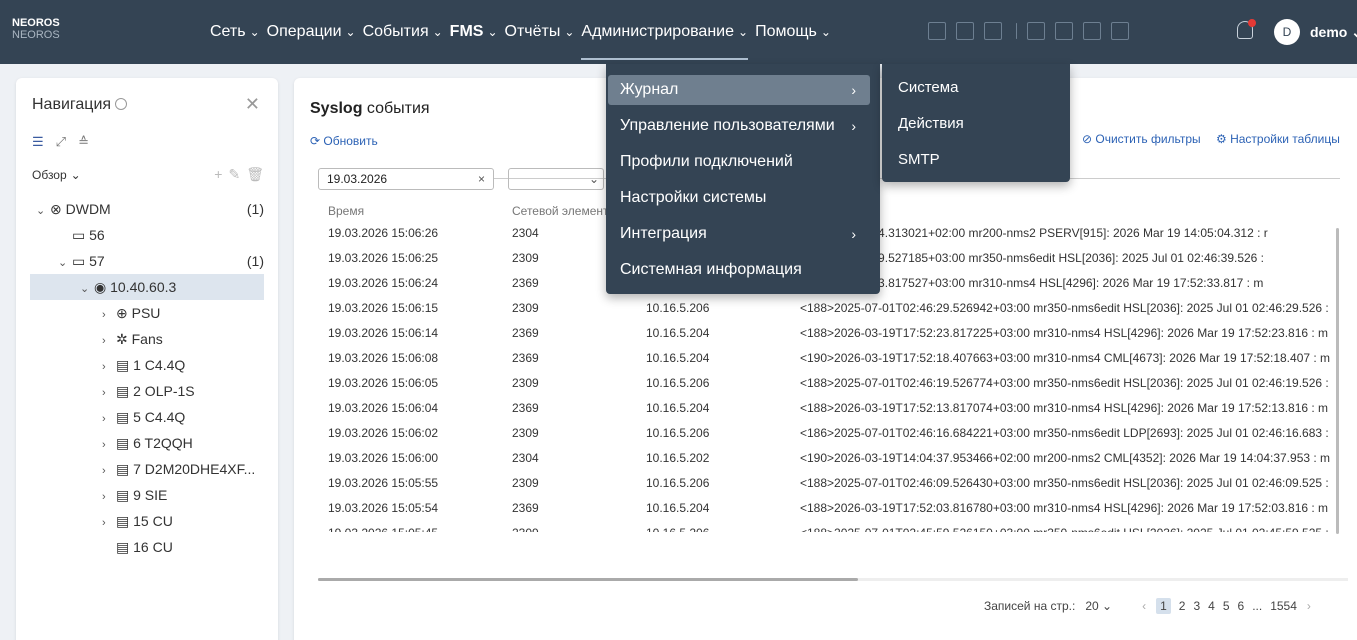  I want to click on menu-item: Настройки системы, so click(743, 198).